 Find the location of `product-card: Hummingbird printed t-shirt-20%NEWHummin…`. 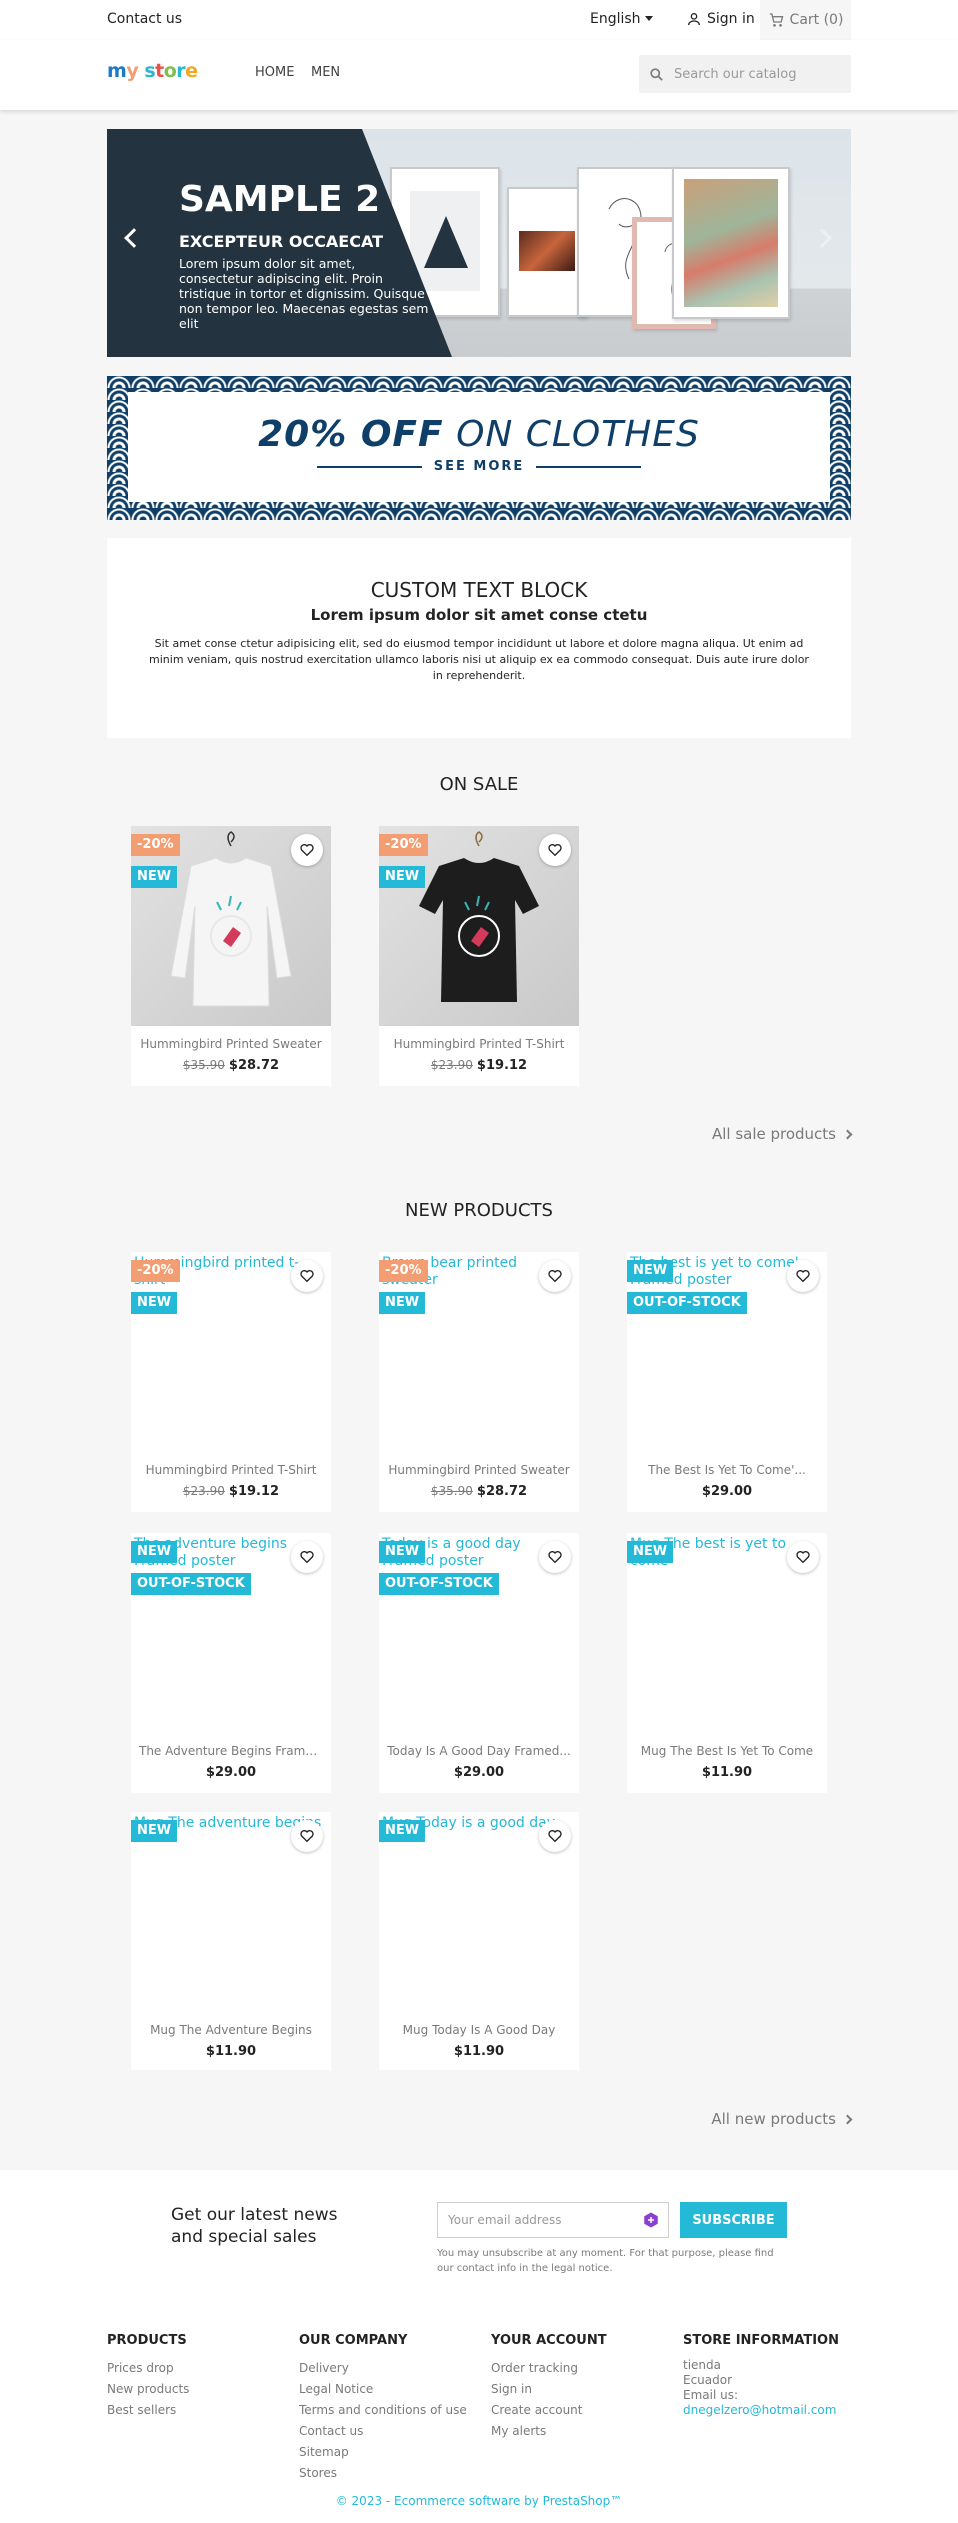

product-card: Hummingbird printed t-shirt-20%NEWHummin… is located at coordinates (231, 1382).